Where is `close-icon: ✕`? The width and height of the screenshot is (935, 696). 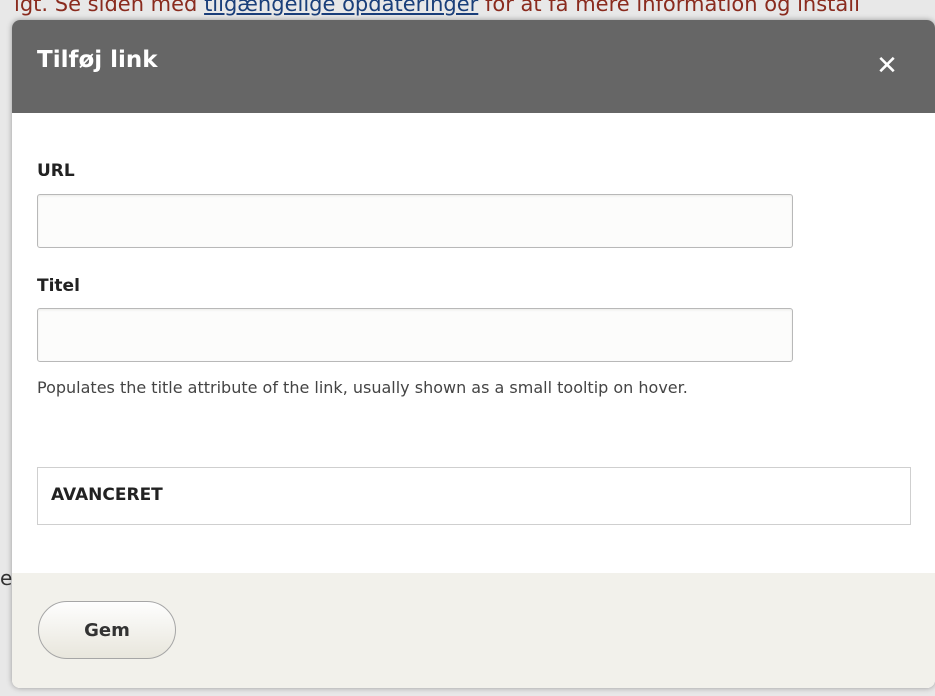 close-icon: ✕ is located at coordinates (887, 66).